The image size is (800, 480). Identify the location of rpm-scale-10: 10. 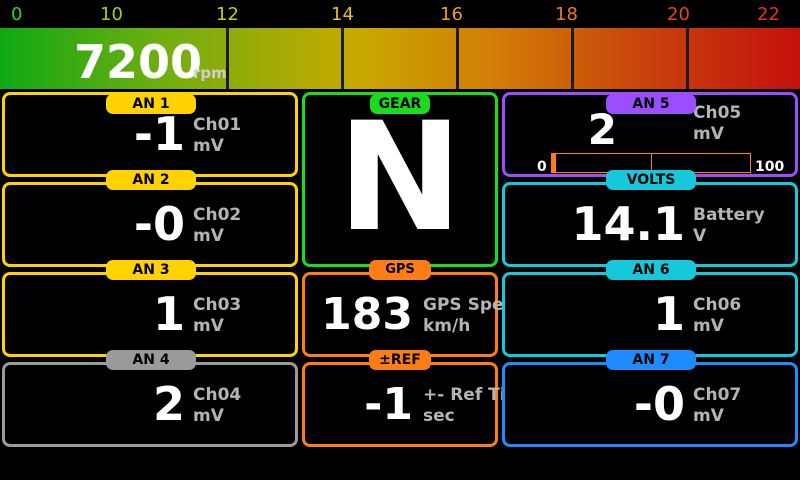
(111, 14).